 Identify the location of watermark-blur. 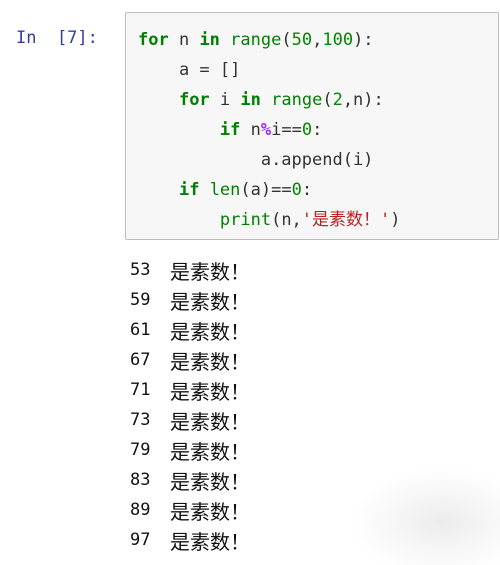
(427, 517).